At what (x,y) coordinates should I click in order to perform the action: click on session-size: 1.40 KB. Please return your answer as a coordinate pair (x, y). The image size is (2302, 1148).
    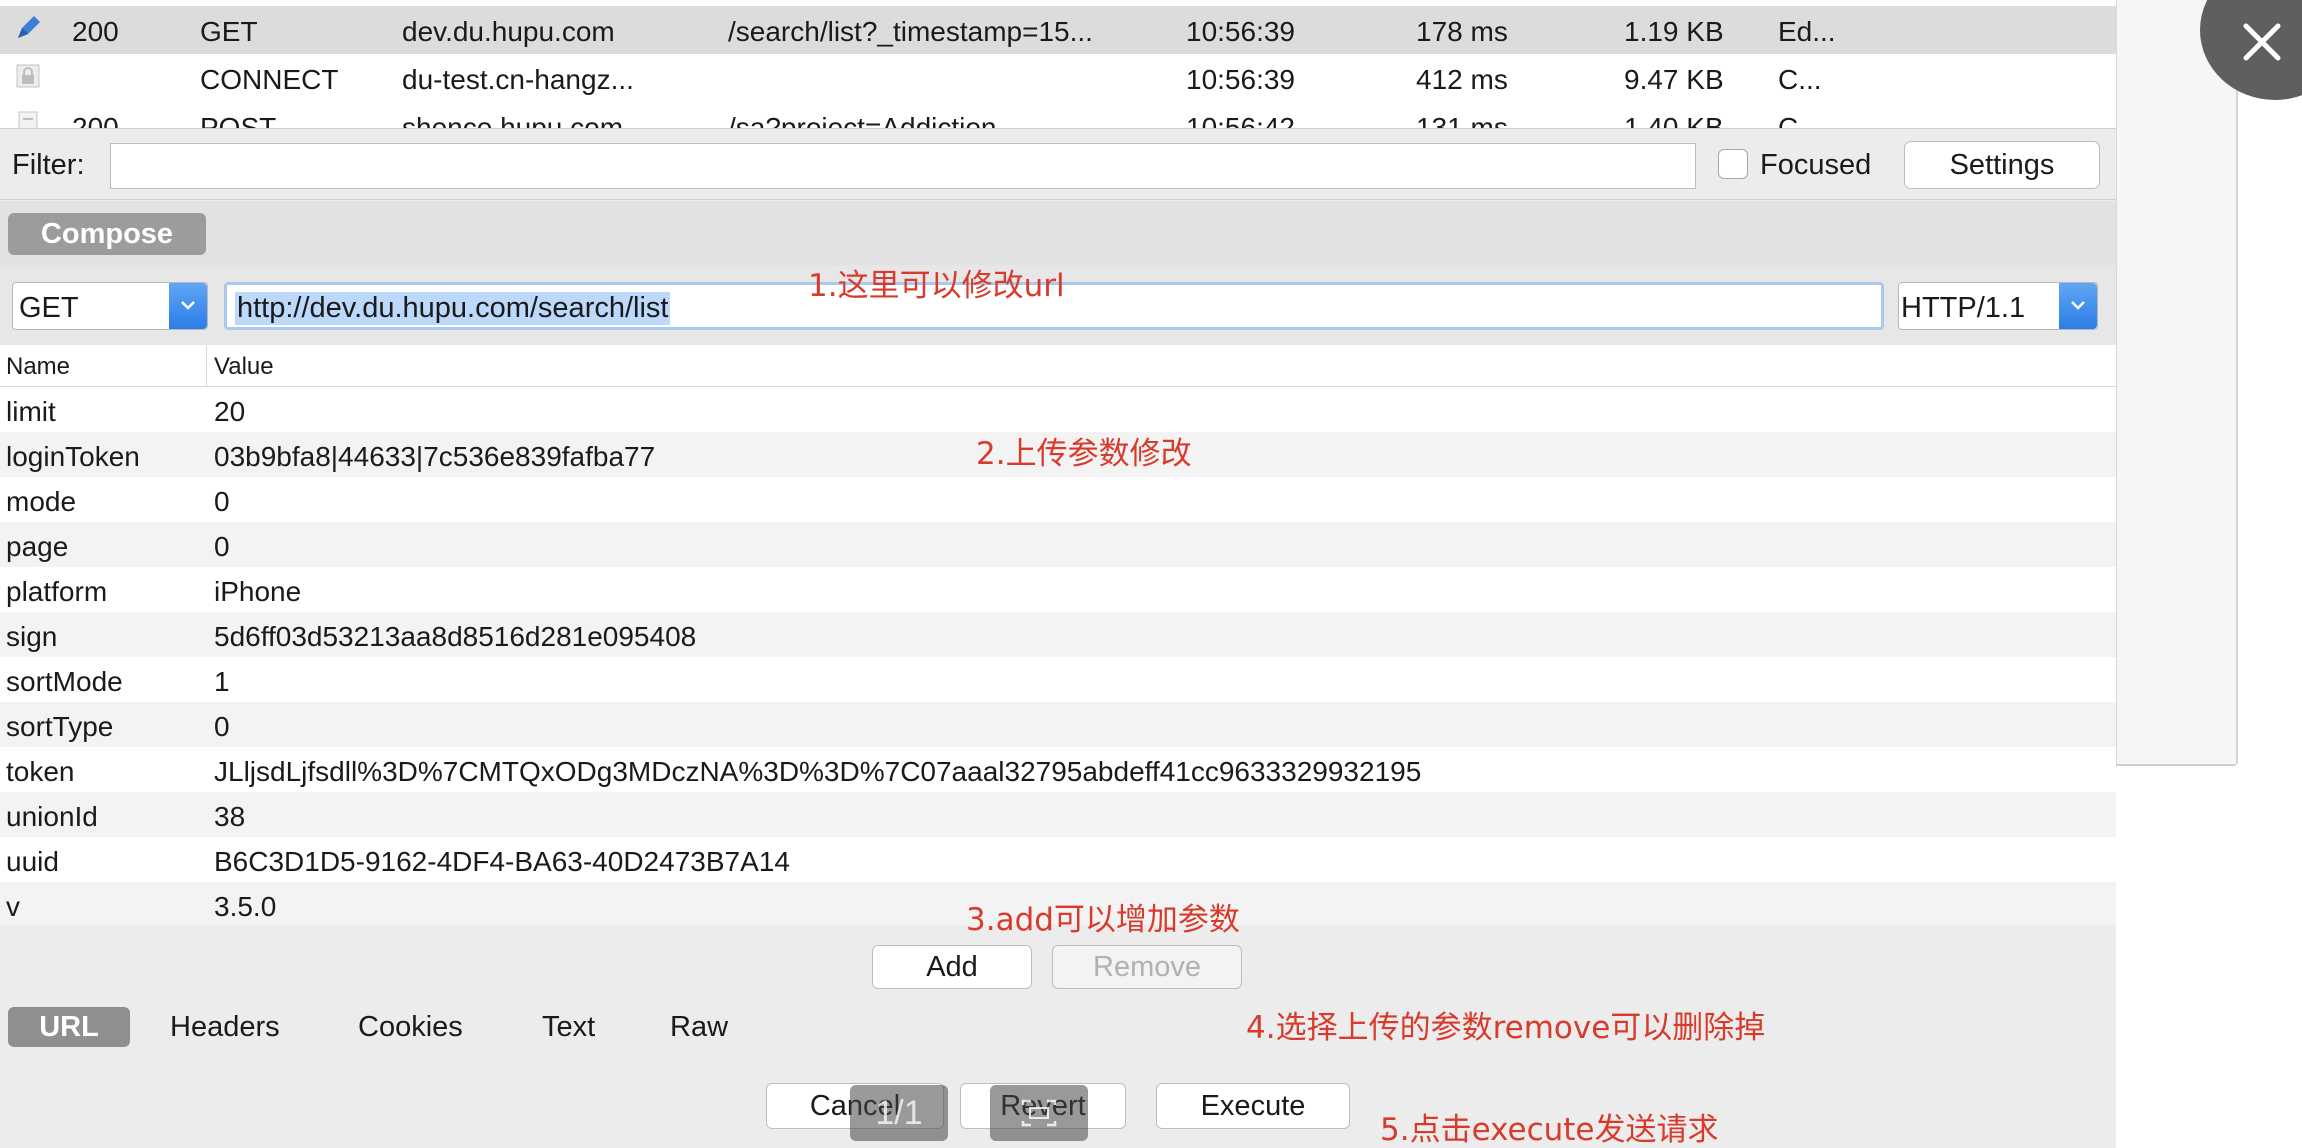
    Looking at the image, I should click on (1674, 120).